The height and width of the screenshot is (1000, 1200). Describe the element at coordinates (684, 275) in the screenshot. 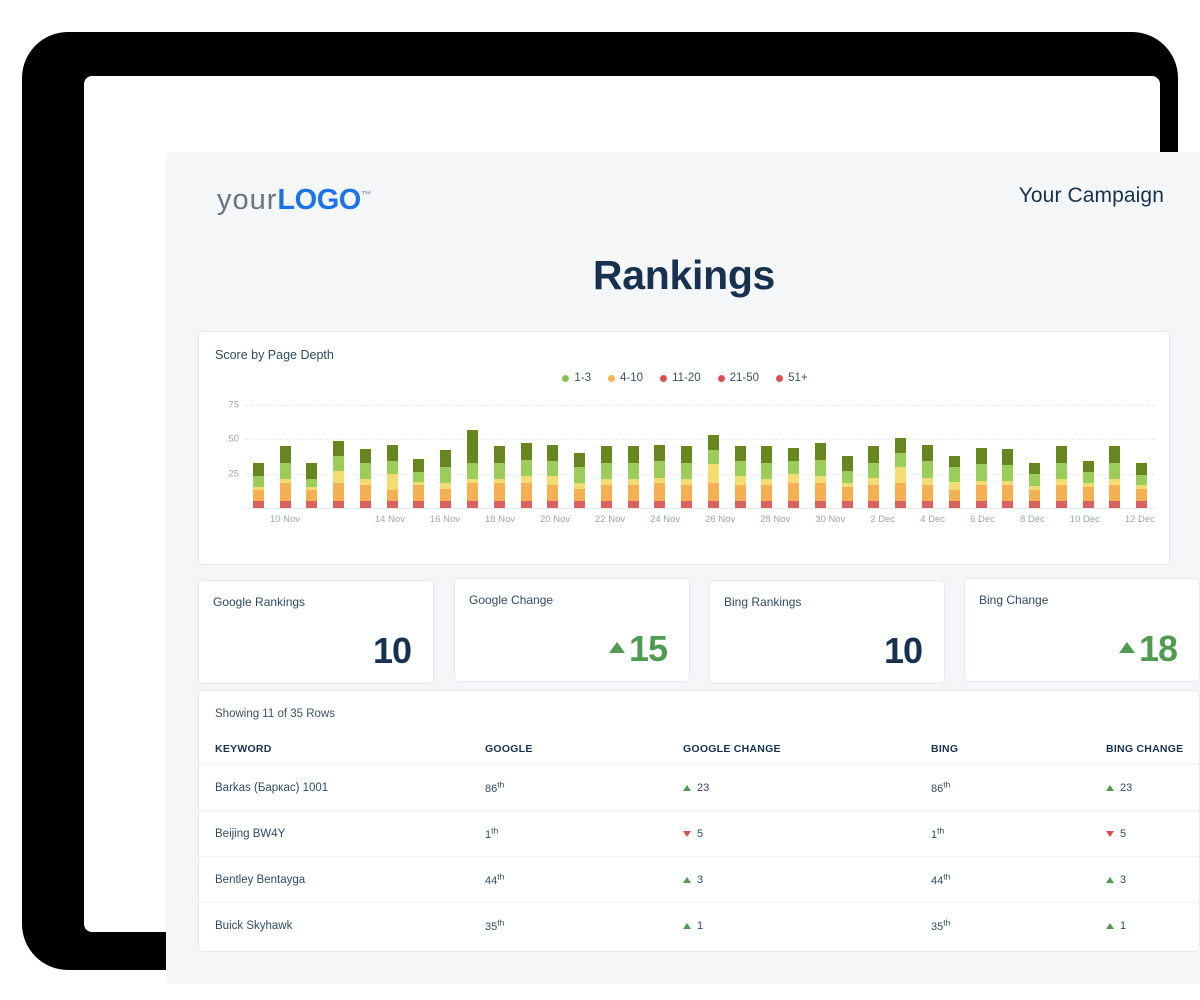

I see `page-title: Rankings` at that location.